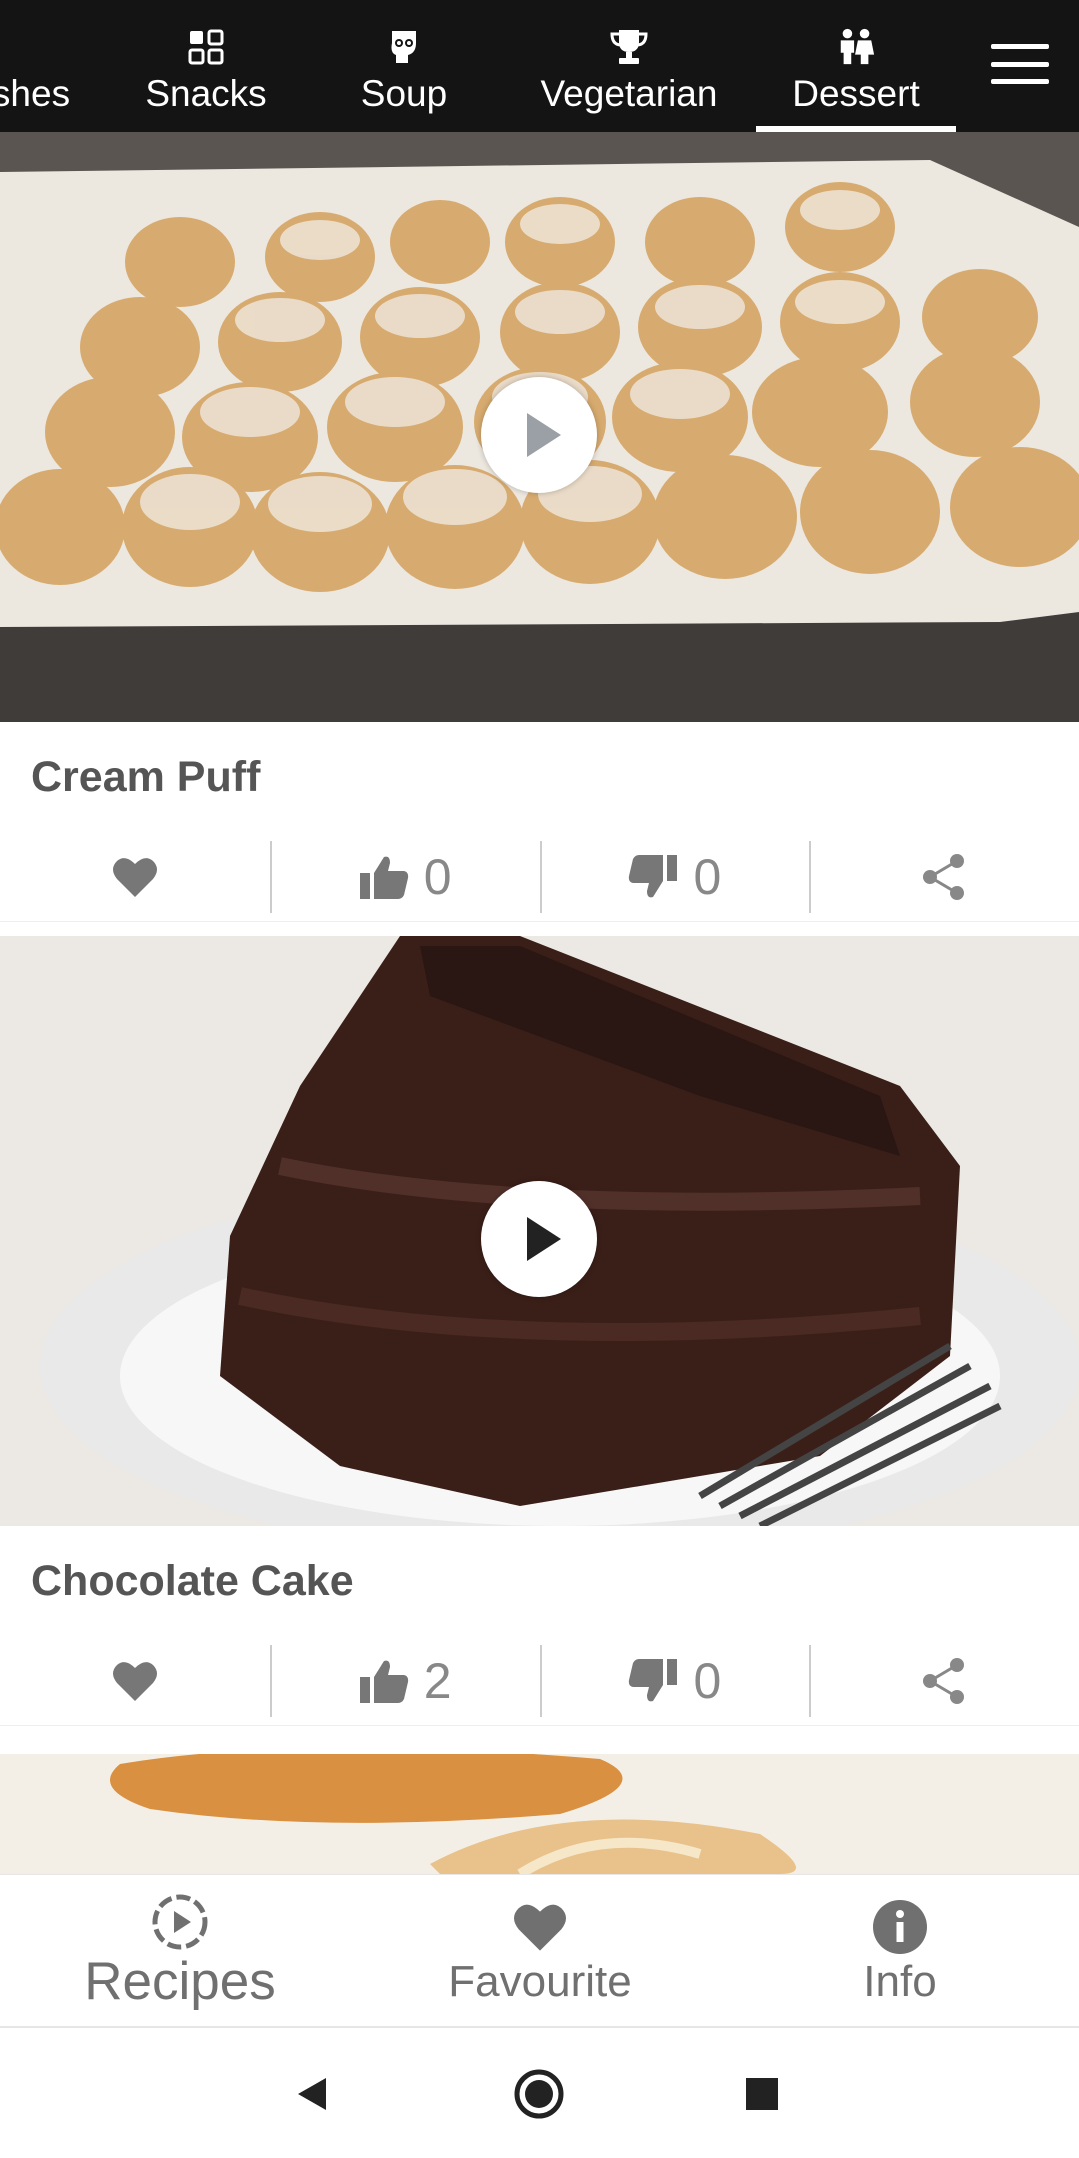 This screenshot has height=2158, width=1079. Describe the element at coordinates (404, 93) in the screenshot. I see `tab-label: Soup` at that location.